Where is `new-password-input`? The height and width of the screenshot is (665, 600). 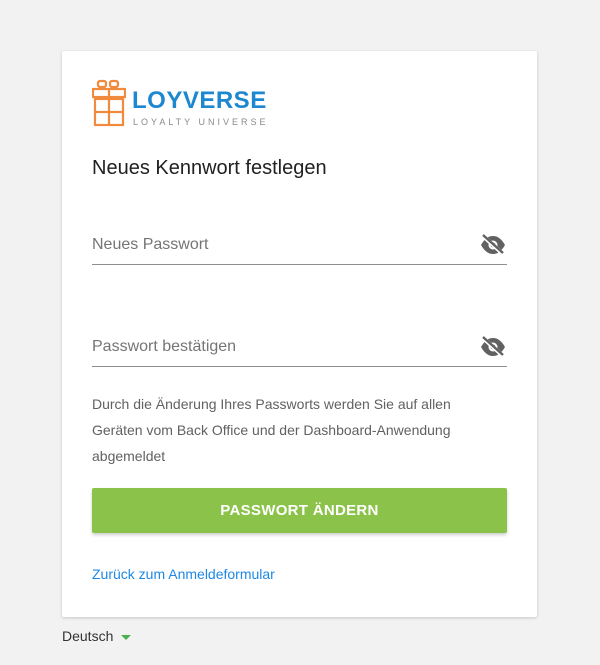
new-password-input is located at coordinates (277, 245).